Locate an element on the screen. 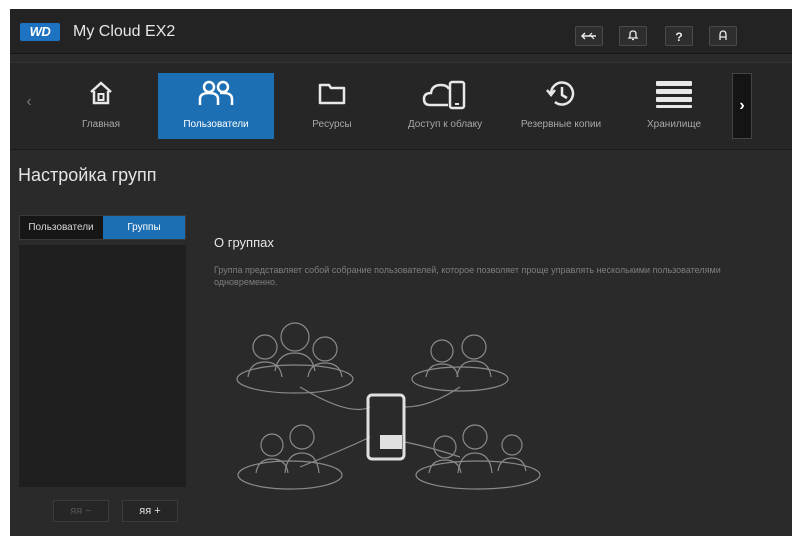  top-bar: WD My Cloud EX2 ? is located at coordinates (401, 31).